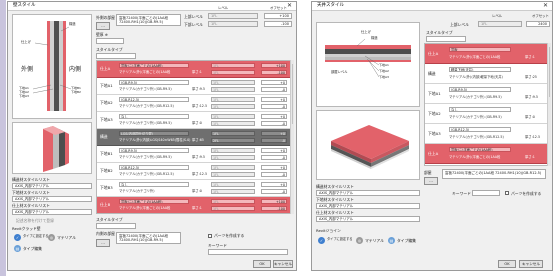 This screenshot has height=276, width=554. I want to click on bottom-offset-input: -100, so click(278, 24).